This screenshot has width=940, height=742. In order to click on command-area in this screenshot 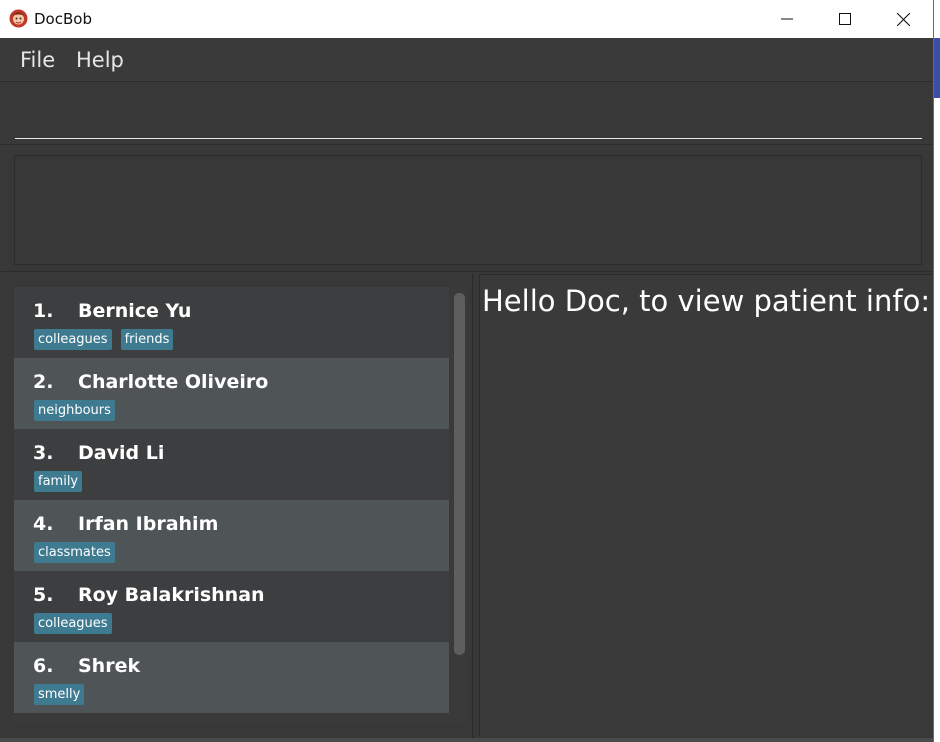, I will do `click(466, 114)`.